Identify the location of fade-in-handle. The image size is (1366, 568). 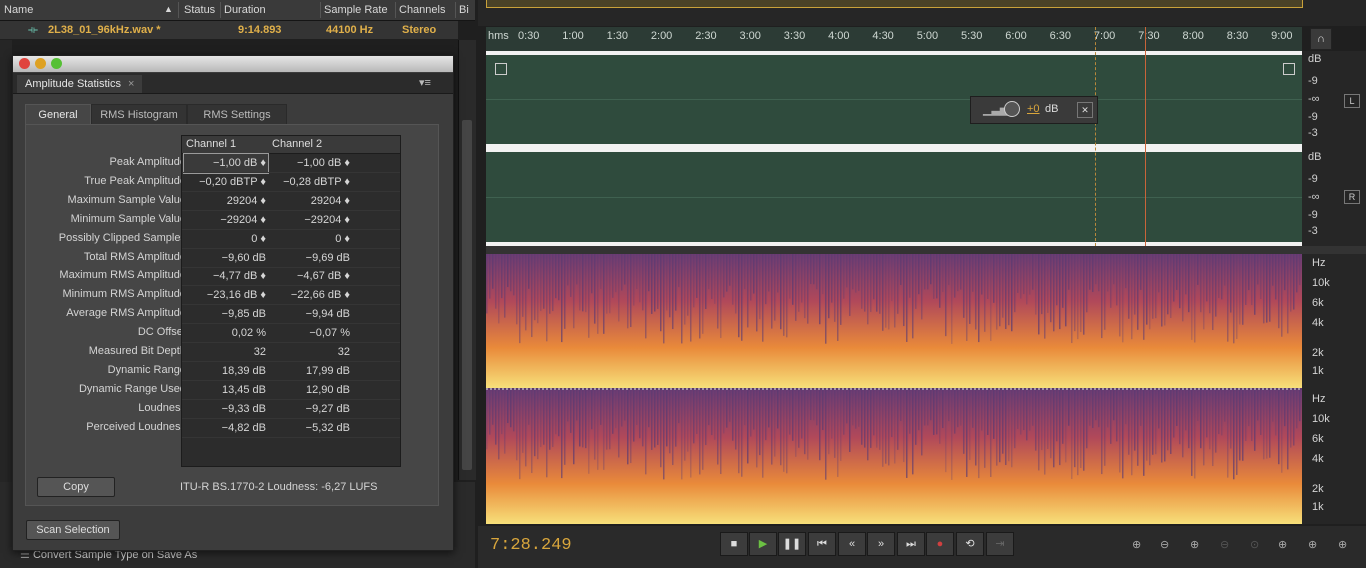
(501, 69).